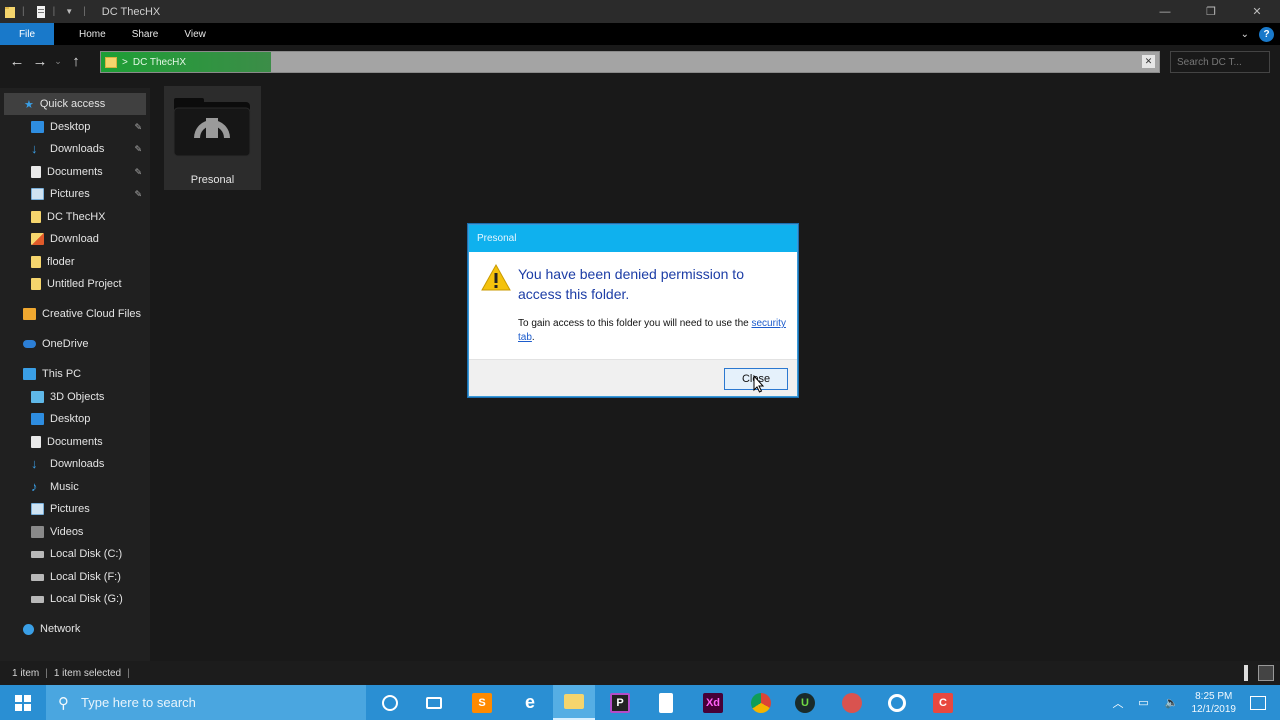  Describe the element at coordinates (390, 702) in the screenshot. I see `cortana-icon` at that location.